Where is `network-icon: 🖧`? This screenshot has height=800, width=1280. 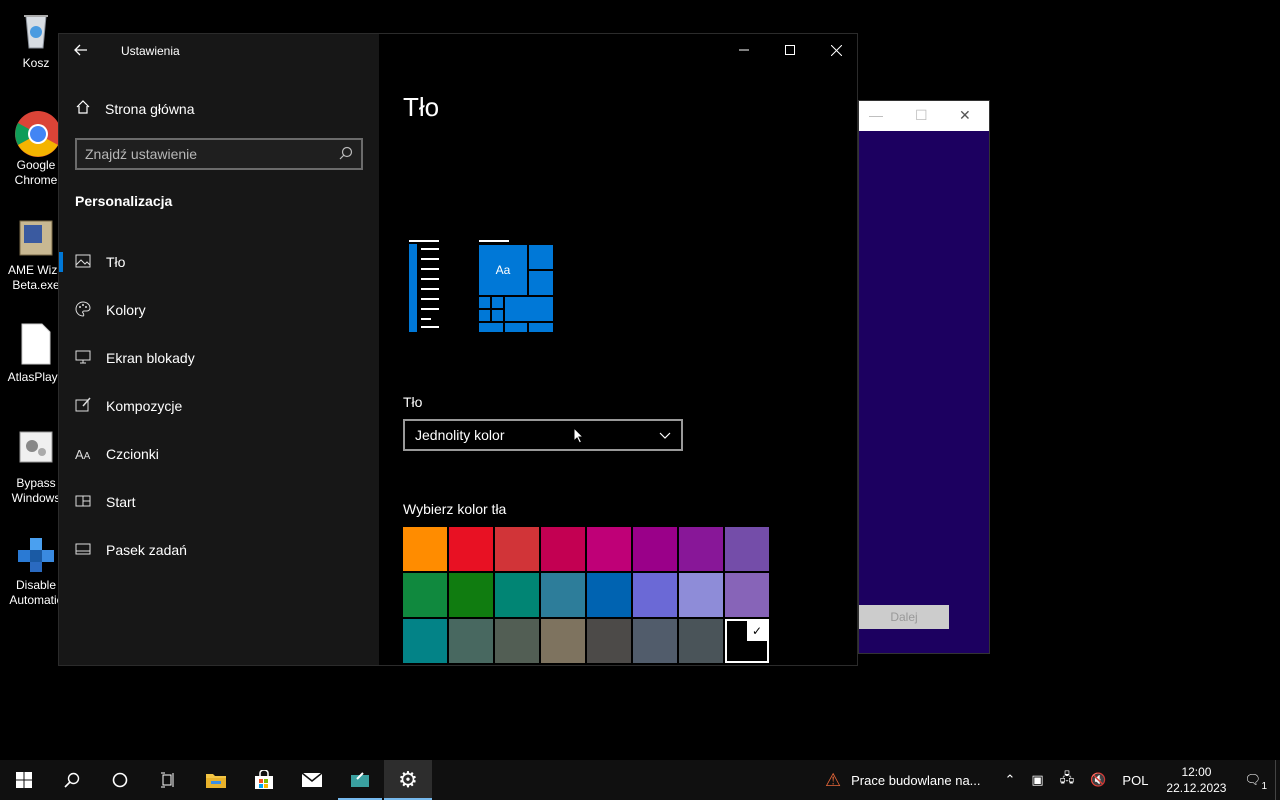 network-icon: 🖧 is located at coordinates (1067, 780).